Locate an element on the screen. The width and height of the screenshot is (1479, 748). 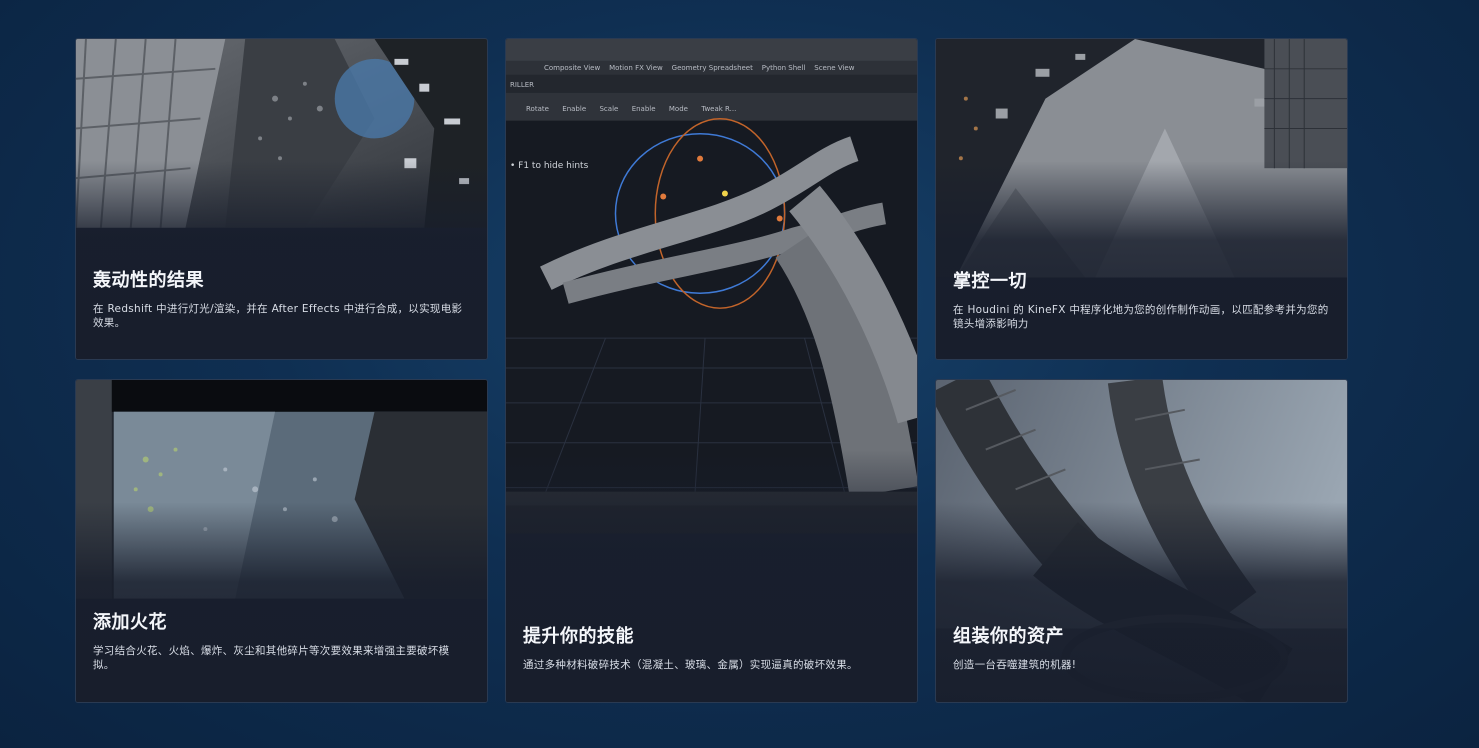
software-panel-title: RILLER is located at coordinates (522, 85).